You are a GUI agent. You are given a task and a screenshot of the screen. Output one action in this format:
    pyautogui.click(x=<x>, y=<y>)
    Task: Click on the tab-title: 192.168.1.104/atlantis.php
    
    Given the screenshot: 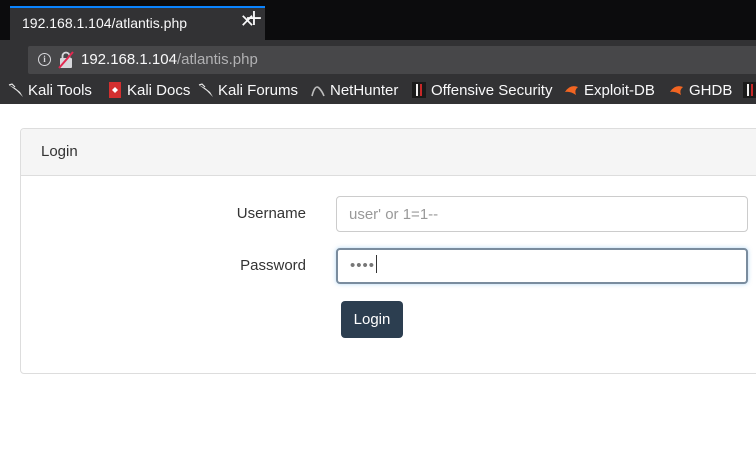 What is the action you would take?
    pyautogui.click(x=105, y=23)
    